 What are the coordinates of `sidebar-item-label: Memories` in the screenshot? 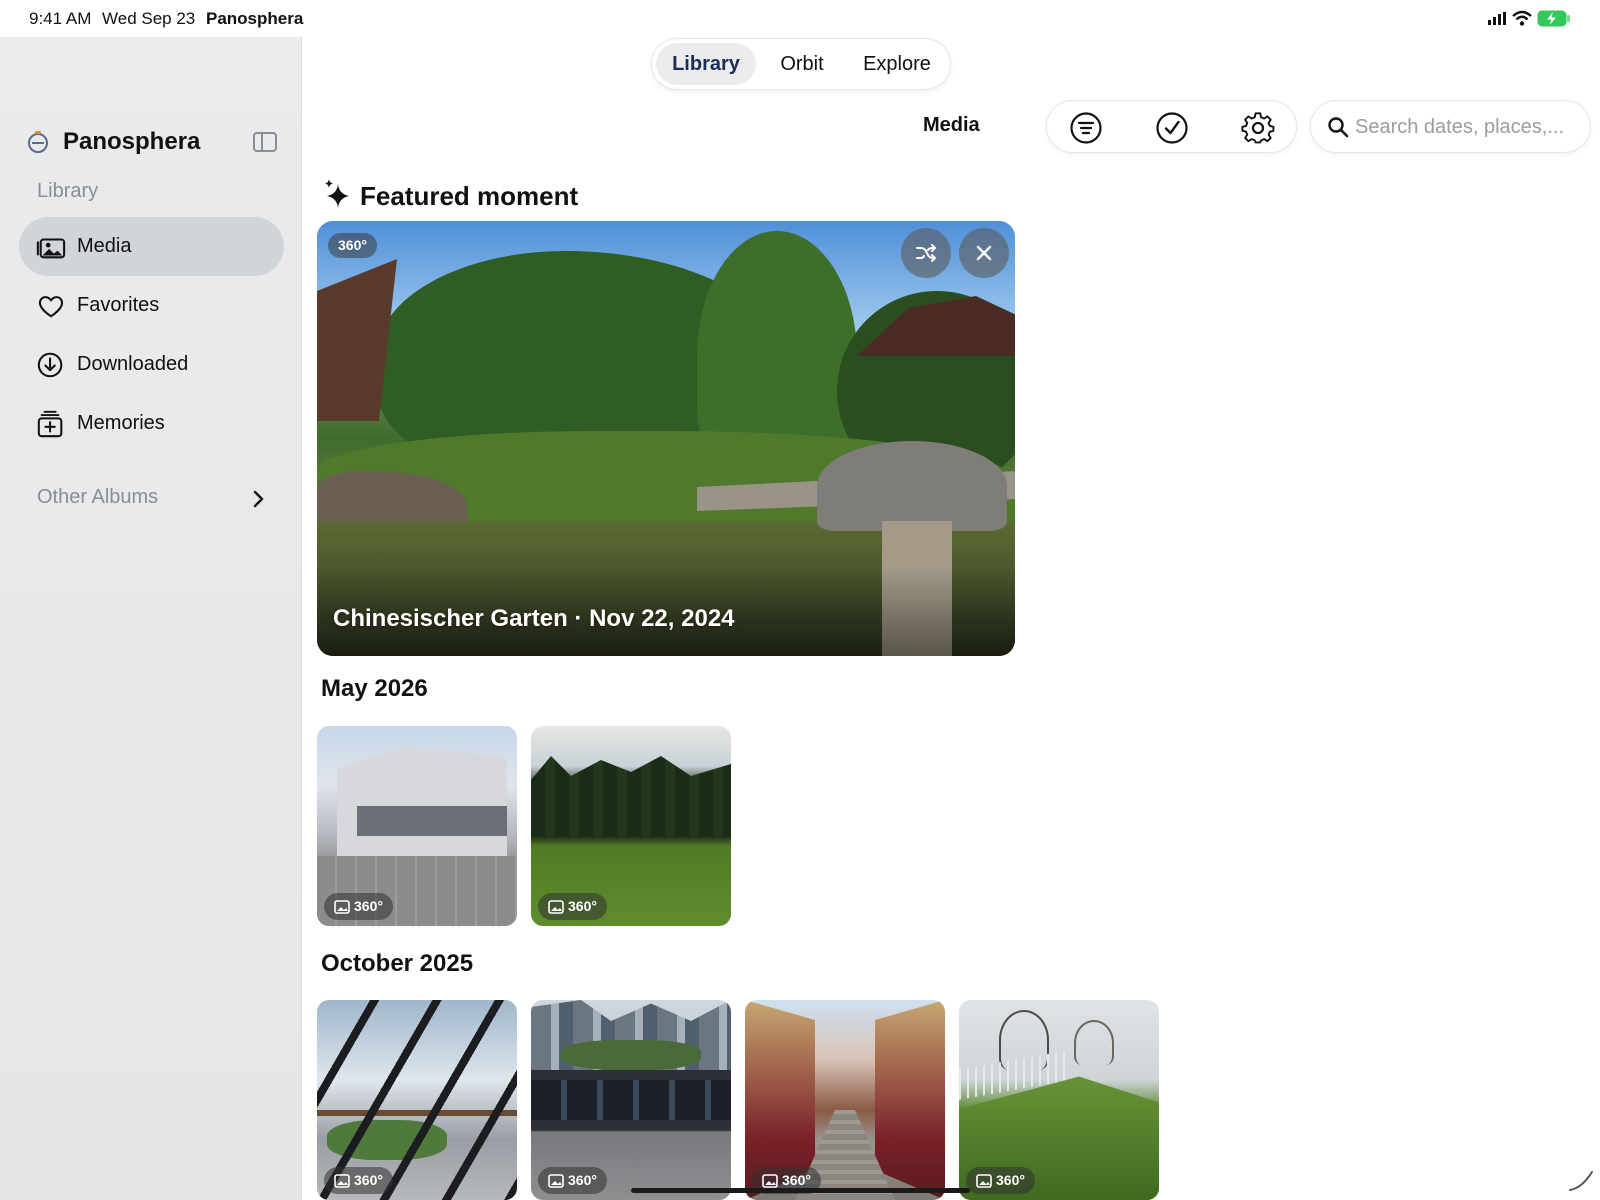 It's located at (121, 423).